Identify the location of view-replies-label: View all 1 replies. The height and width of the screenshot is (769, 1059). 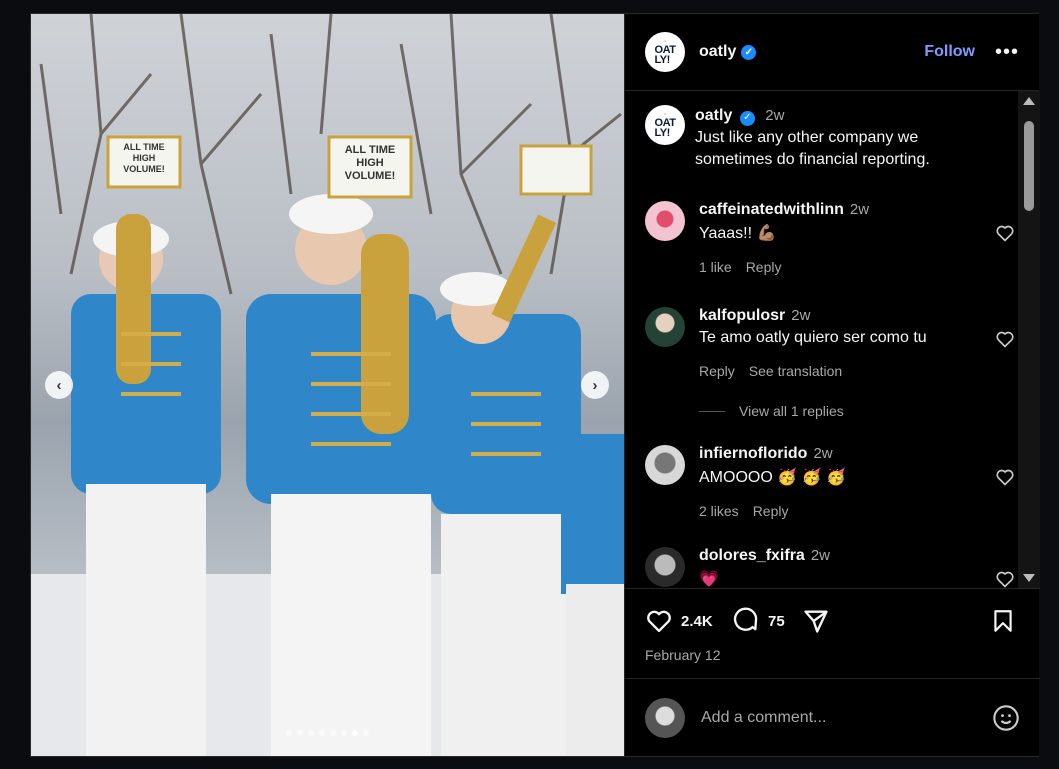
(791, 411).